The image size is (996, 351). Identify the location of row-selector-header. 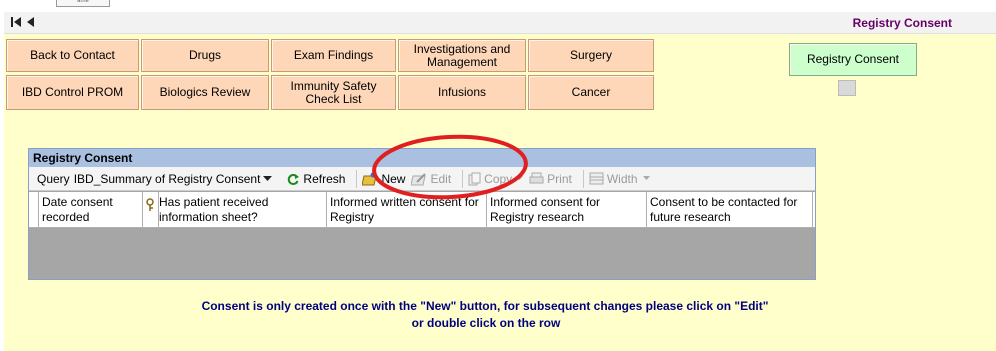
(34, 210).